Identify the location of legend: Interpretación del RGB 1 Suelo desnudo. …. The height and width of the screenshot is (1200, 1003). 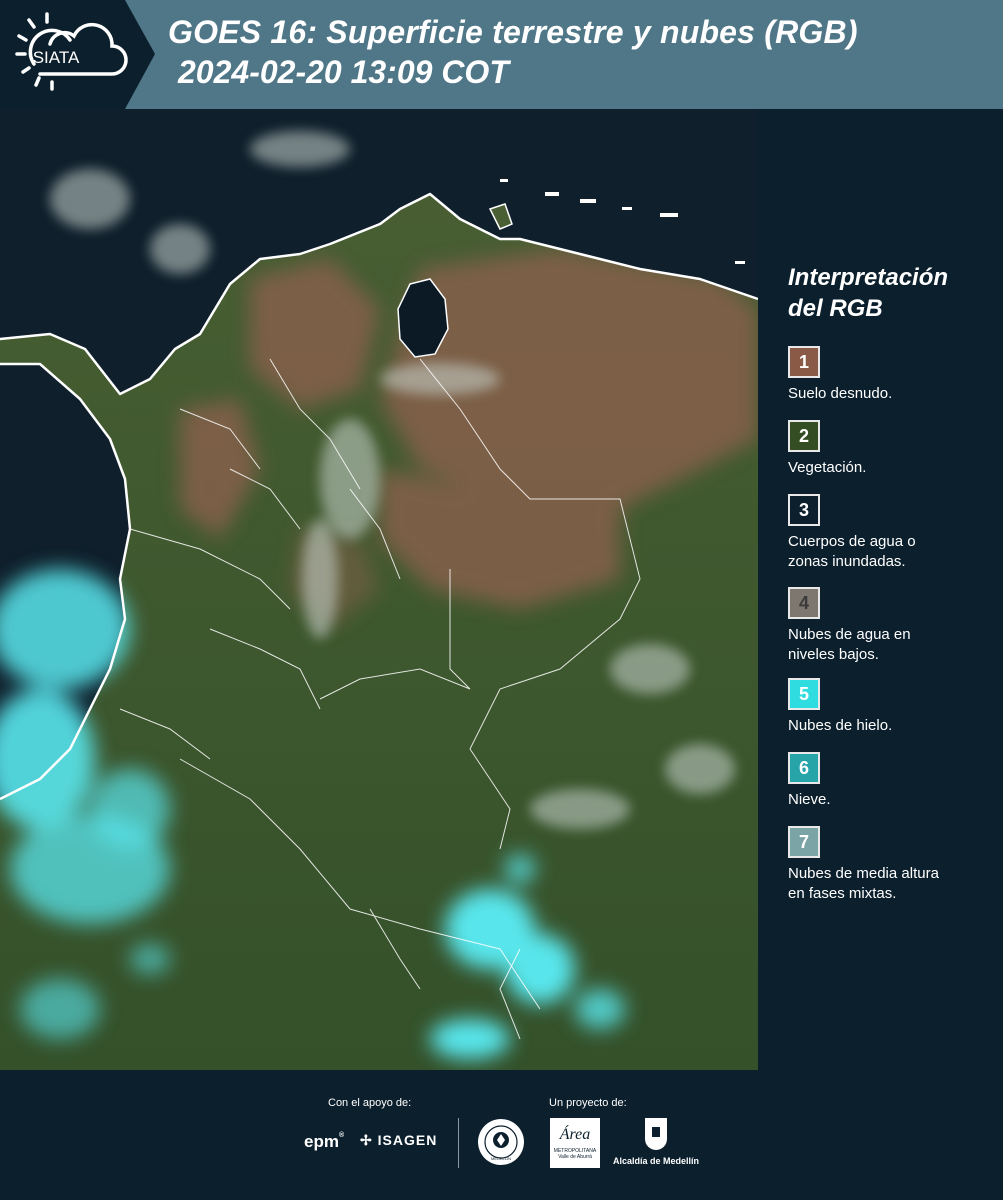
(888, 582).